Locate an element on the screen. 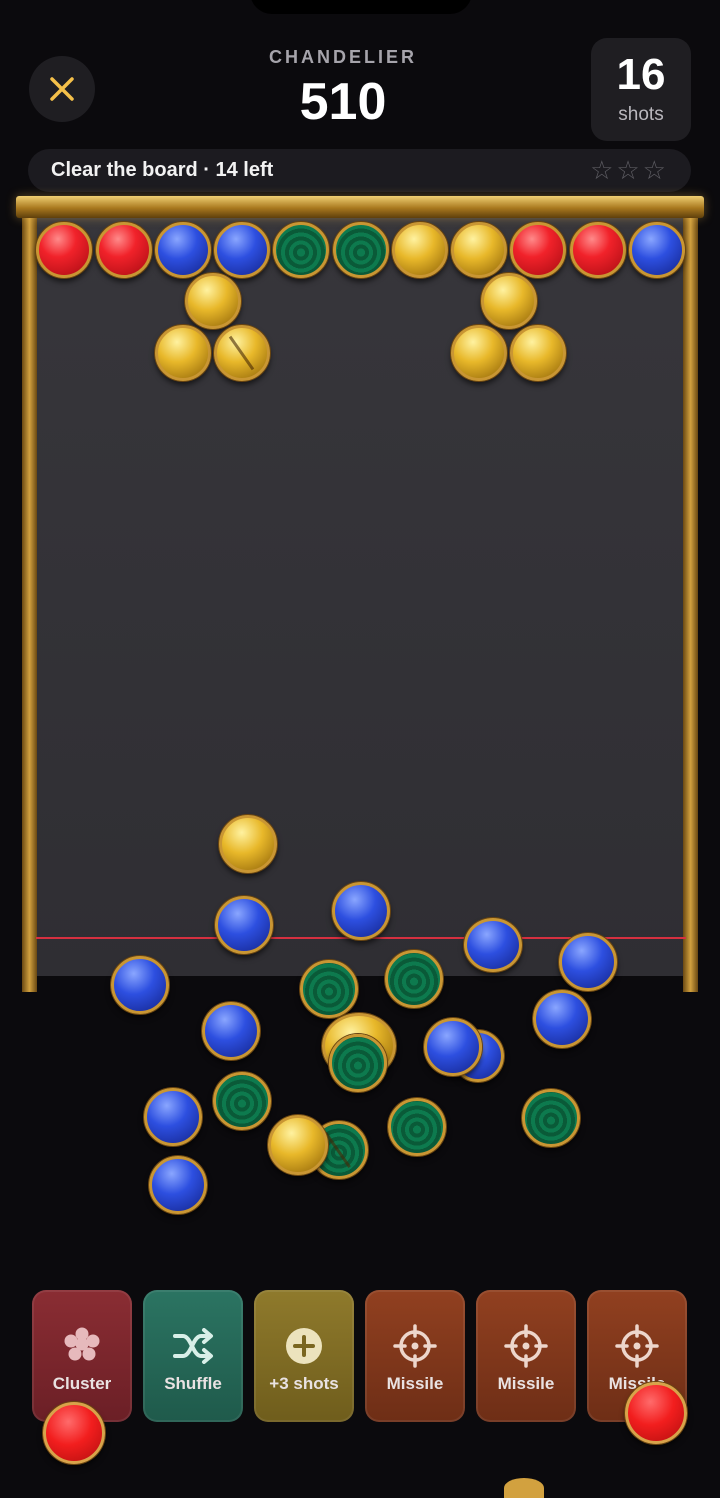 This screenshot has width=720, height=1498. goal-bar: Clear the board · 14 left ☆☆☆ is located at coordinates (359, 170).